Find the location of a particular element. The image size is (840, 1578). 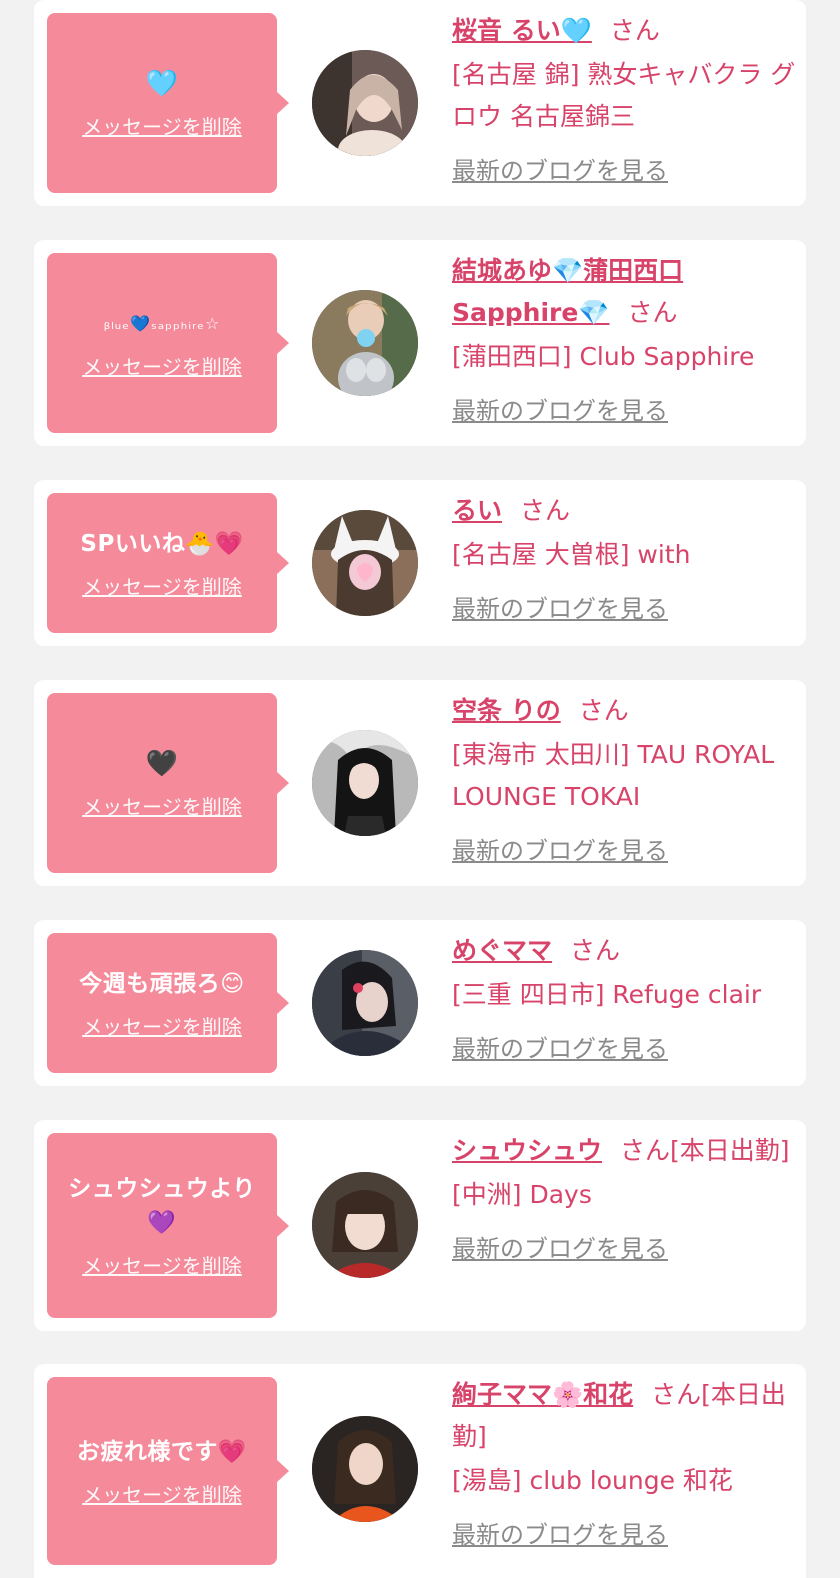

message-text: ᵦₗᵤₑ💙ₛₐₚₚₕᵢᵣₑ☆ is located at coordinates (162, 323).